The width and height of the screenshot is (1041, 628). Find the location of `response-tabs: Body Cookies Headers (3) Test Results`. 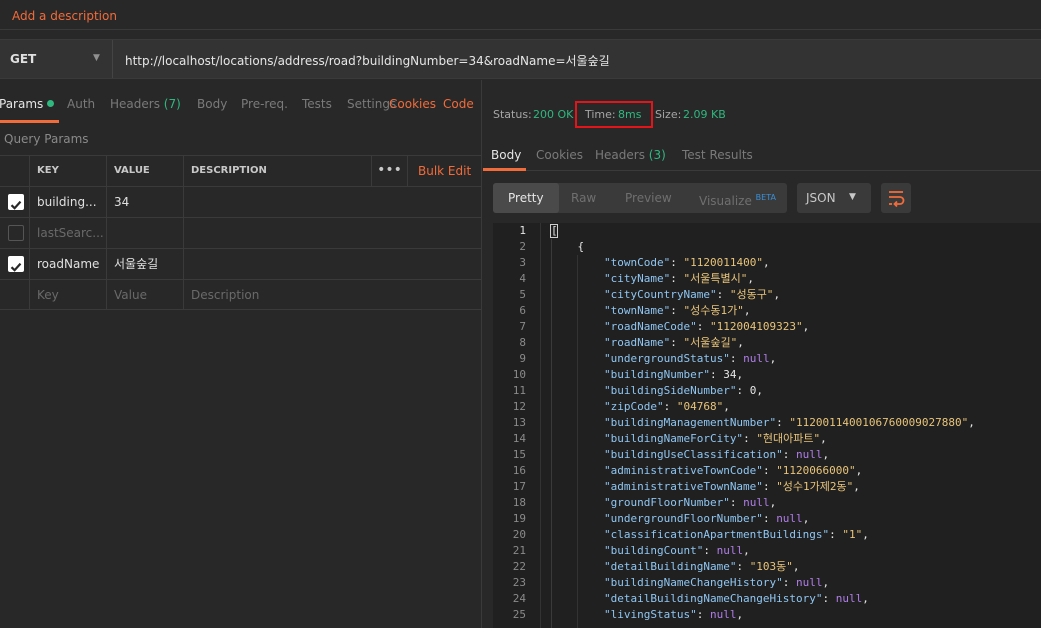

response-tabs: Body Cookies Headers (3) Test Results is located at coordinates (762, 154).